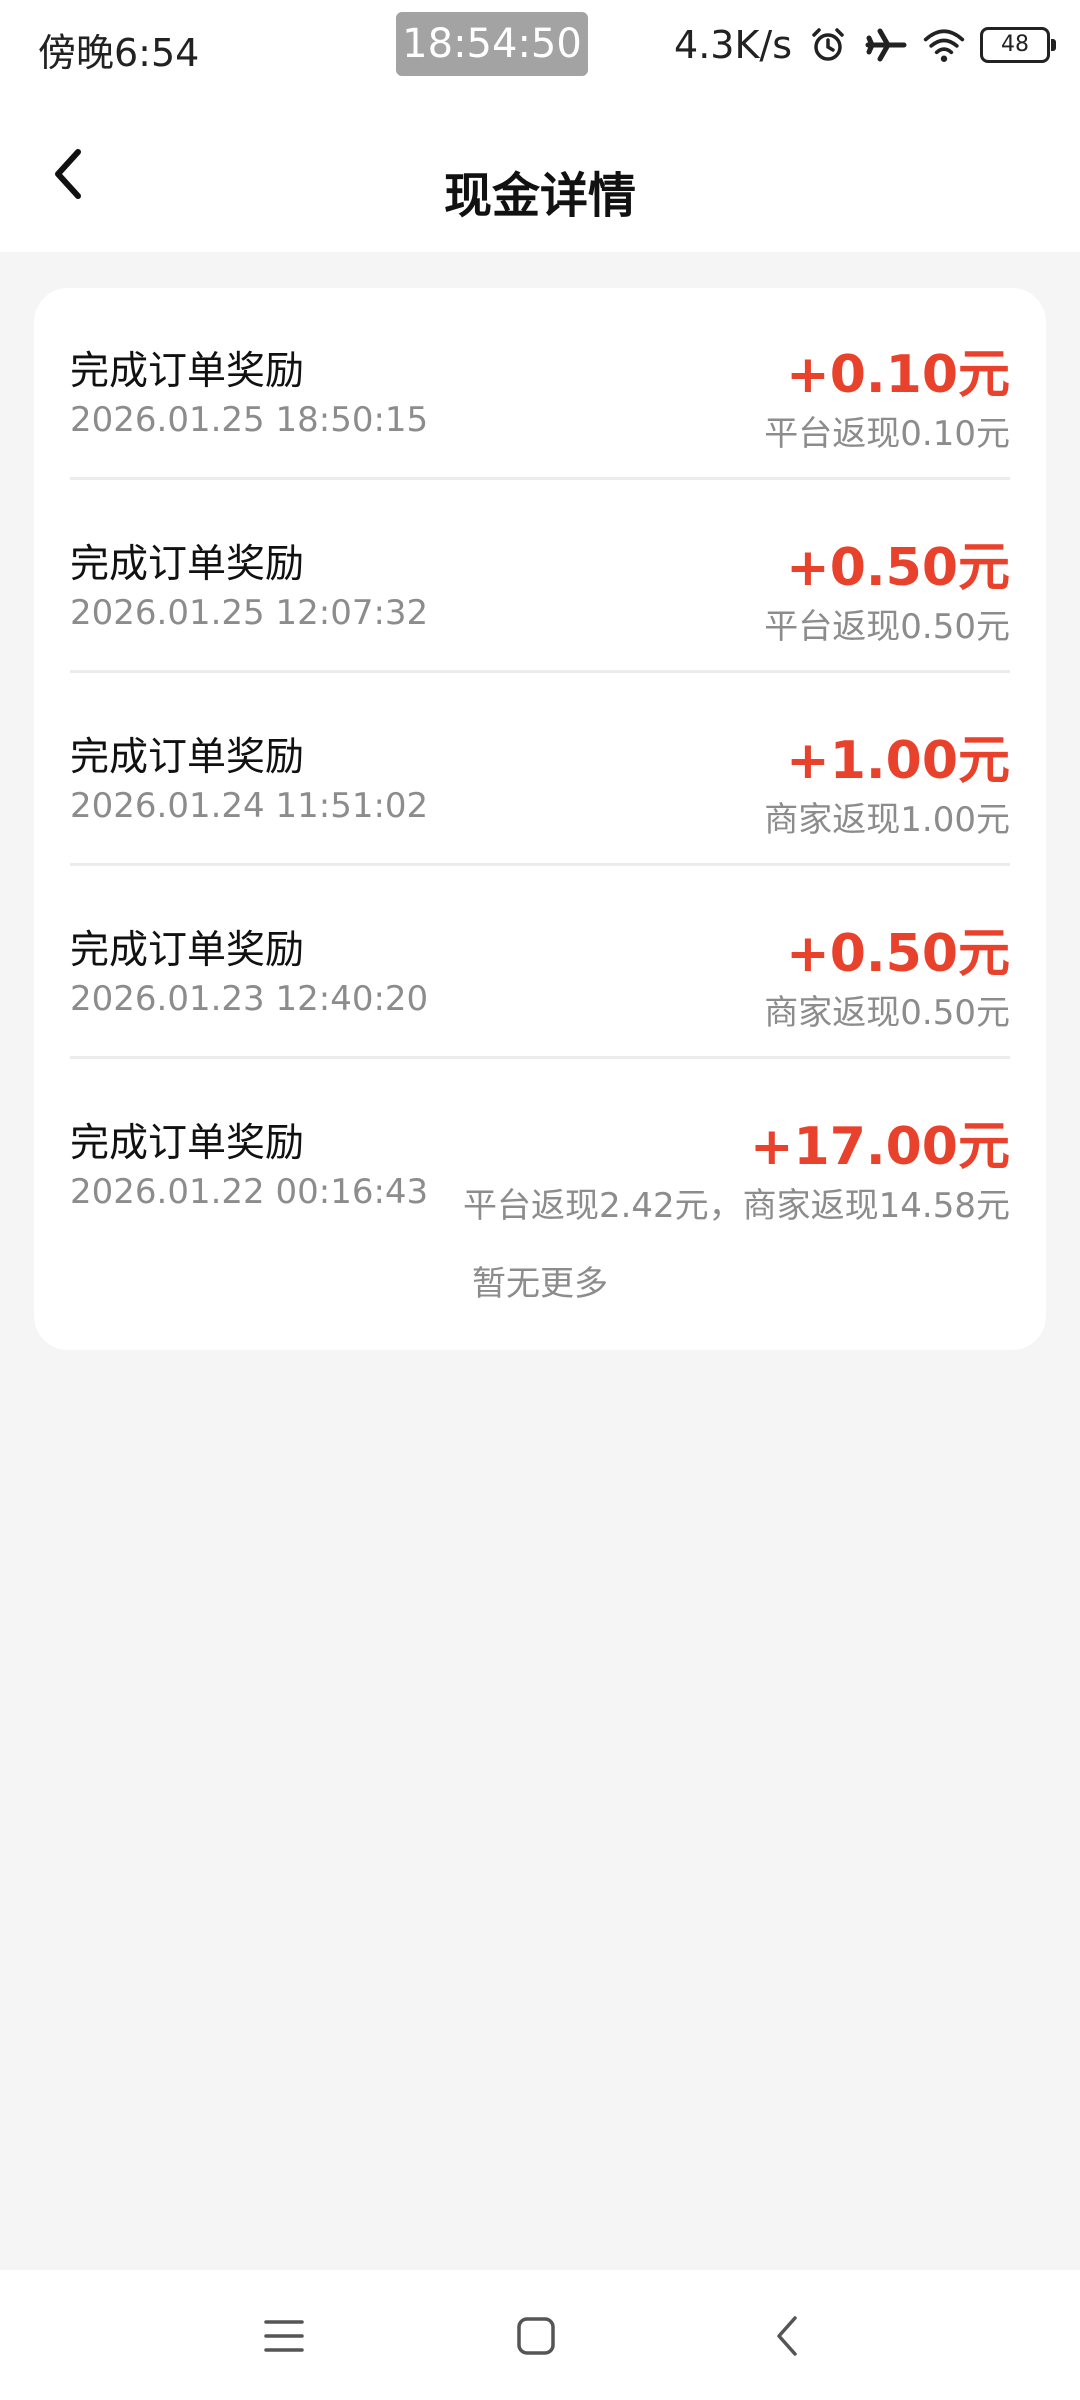  What do you see at coordinates (887, 627) in the screenshot?
I see `record-desc: 平台返现0.50元` at bounding box center [887, 627].